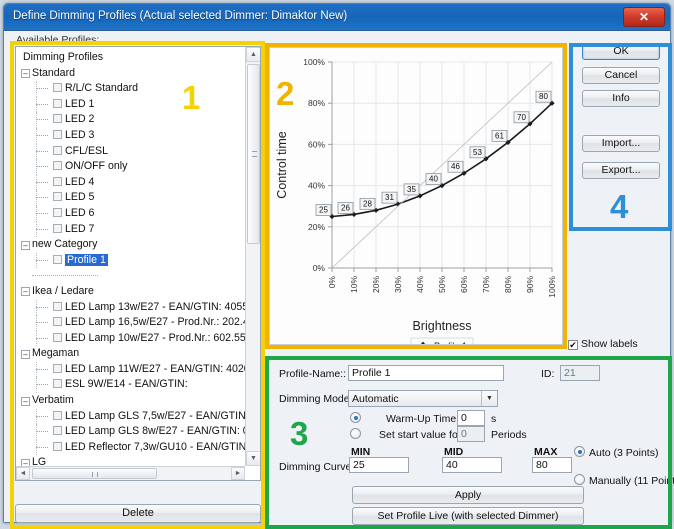 The image size is (674, 529). What do you see at coordinates (132, 151) in the screenshot?
I see `tree-item: CFL/ESL` at bounding box center [132, 151].